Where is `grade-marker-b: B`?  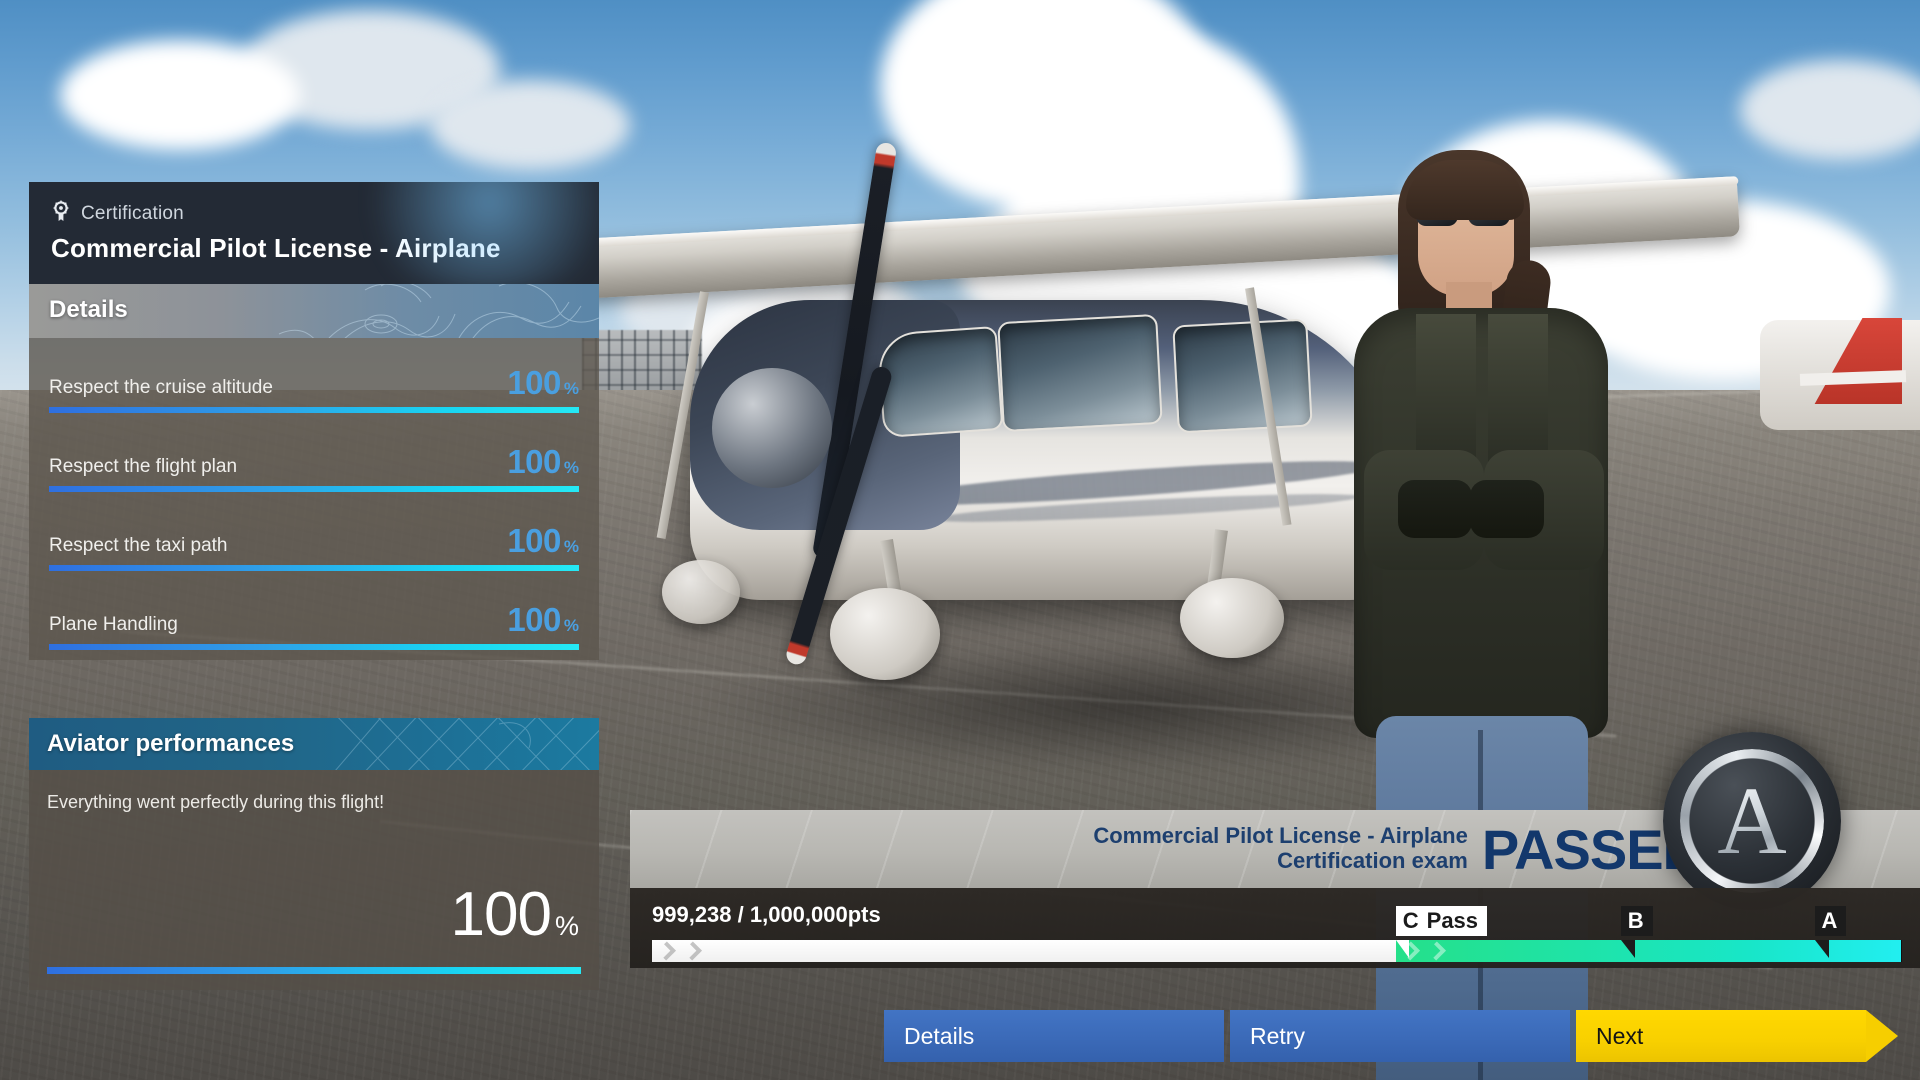 grade-marker-b: B is located at coordinates (1636, 932).